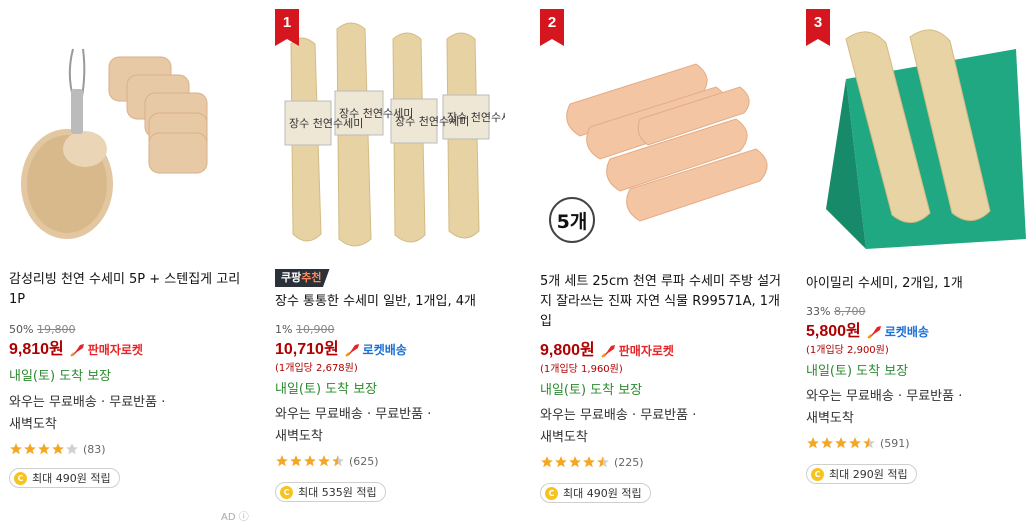 Image resolution: width=1027 pixels, height=526 pixels. Describe the element at coordinates (552, 27) in the screenshot. I see `rank-badge: 2` at that location.